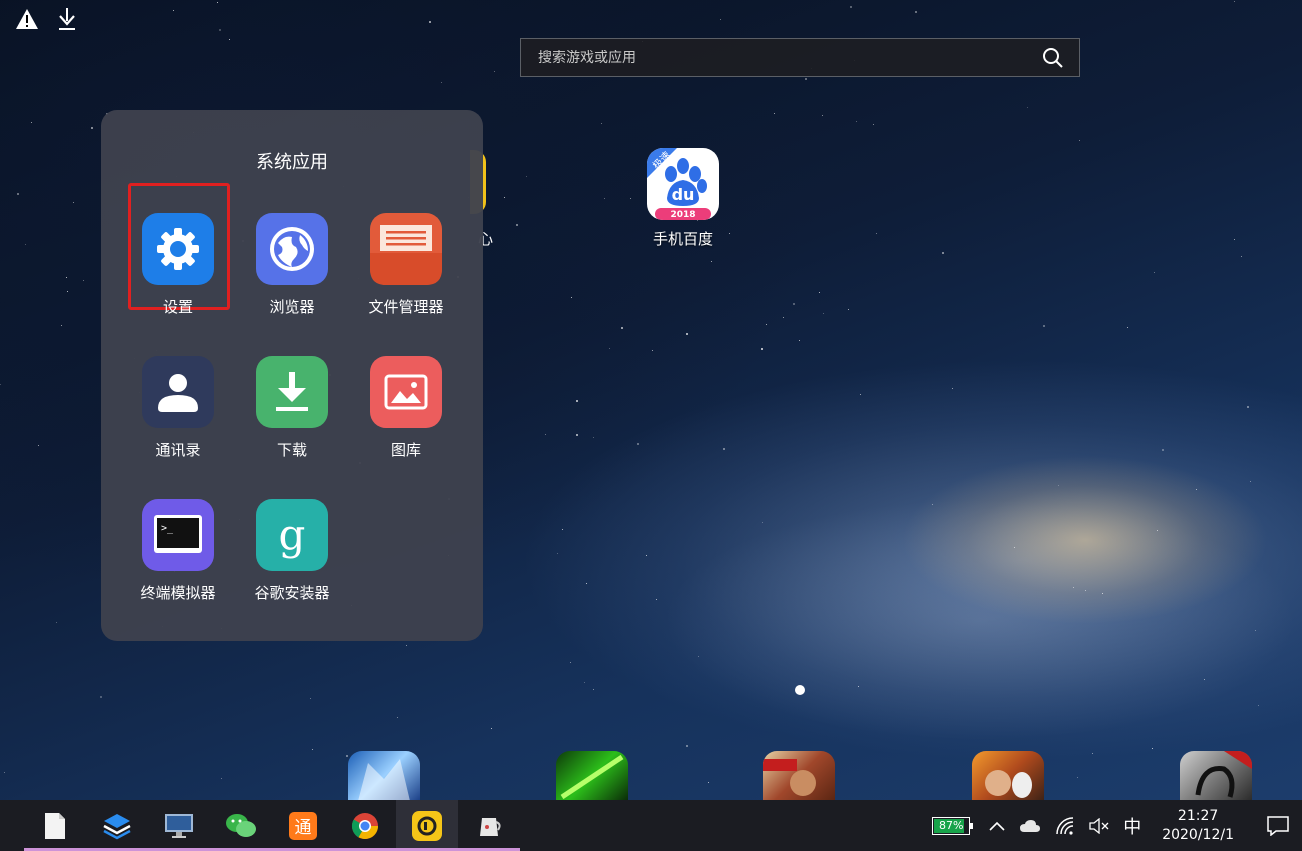  Describe the element at coordinates (178, 450) in the screenshot. I see `app-label: 通讯录` at that location.